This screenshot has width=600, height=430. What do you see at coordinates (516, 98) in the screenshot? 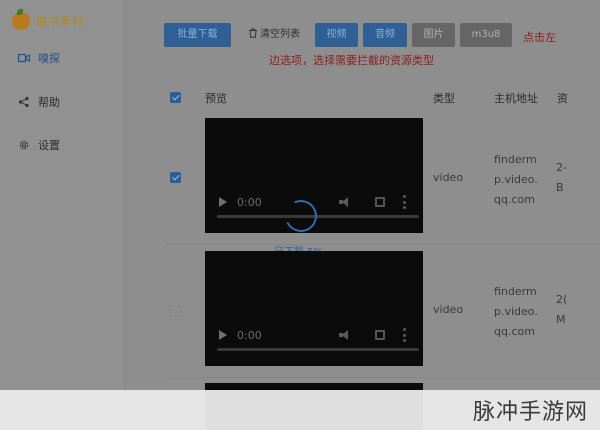
I see `column-header-host: 主机地址` at bounding box center [516, 98].